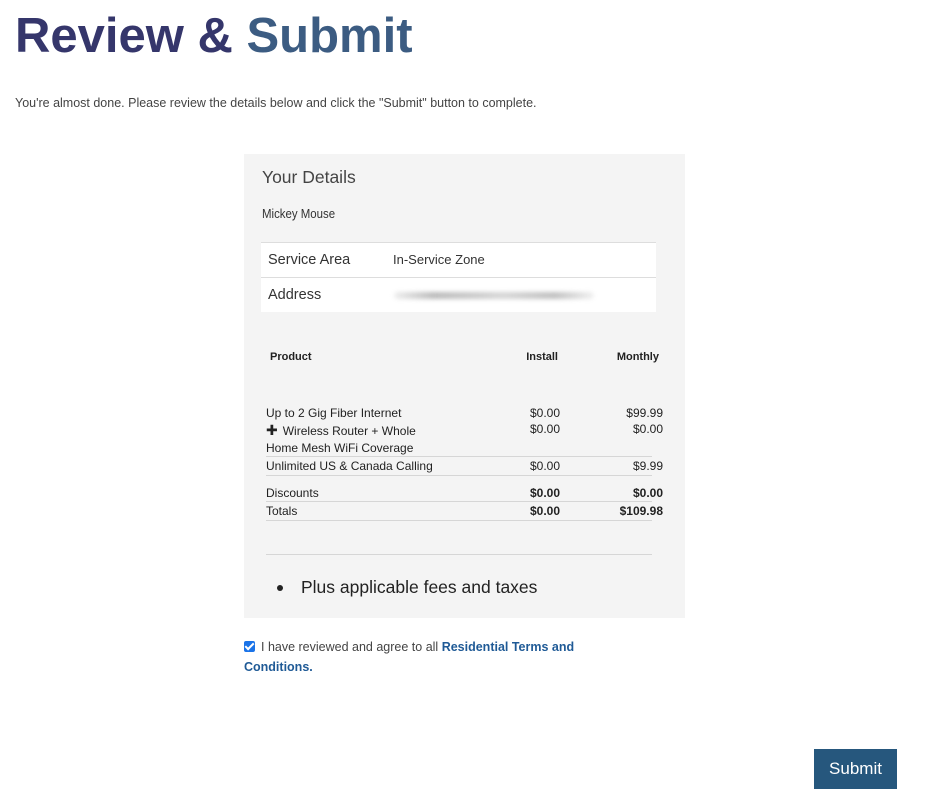  Describe the element at coordinates (648, 493) in the screenshot. I see `discounts-monthly: $0.00` at that location.